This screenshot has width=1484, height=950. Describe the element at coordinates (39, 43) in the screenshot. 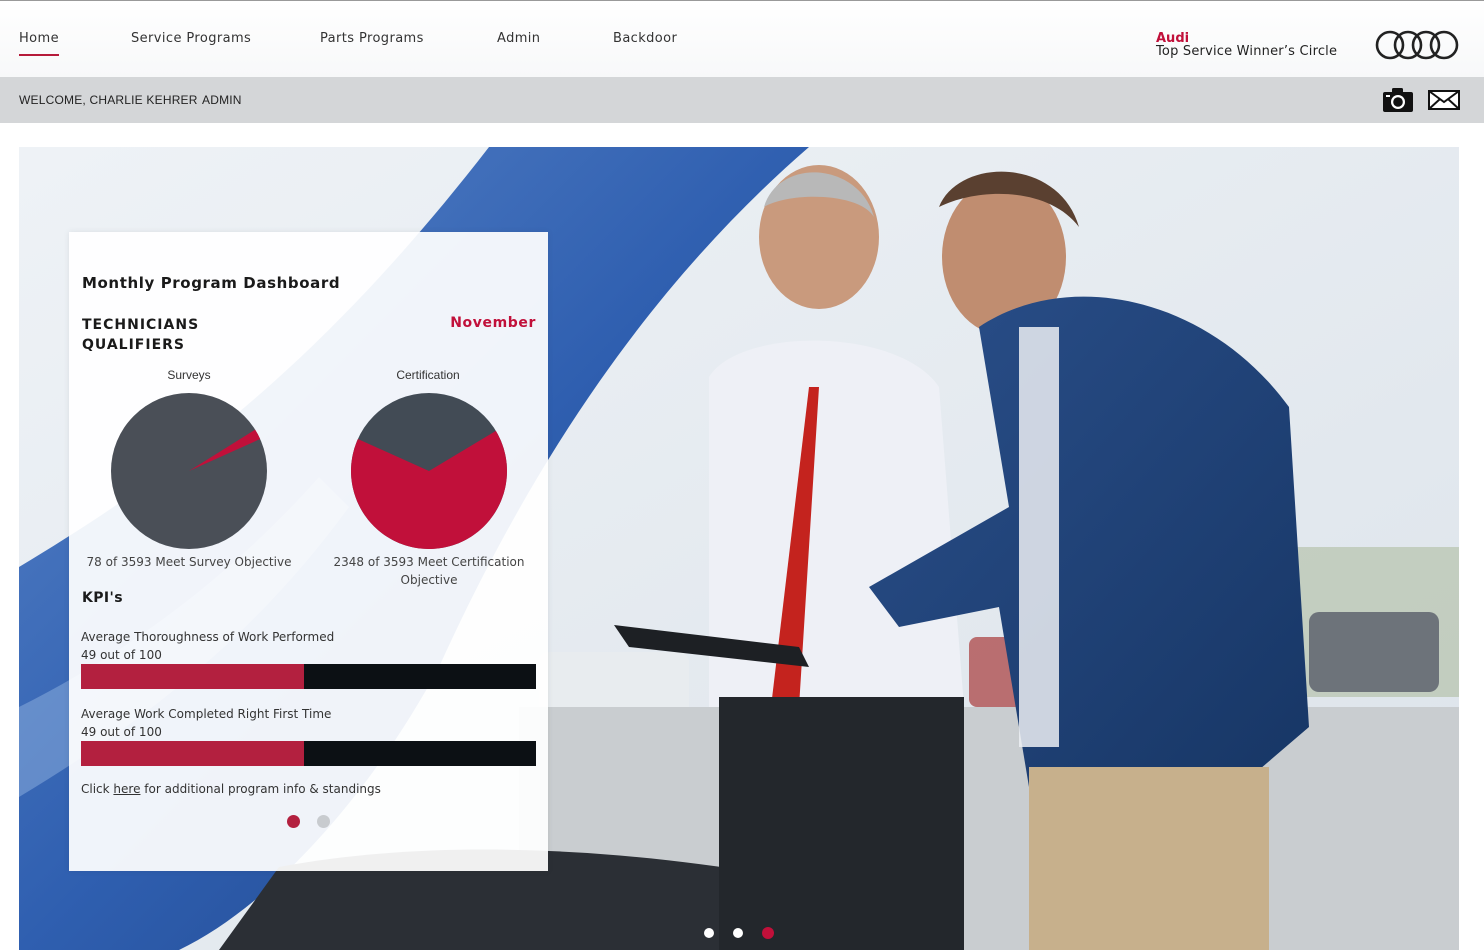

I see `nav-home: Home` at that location.